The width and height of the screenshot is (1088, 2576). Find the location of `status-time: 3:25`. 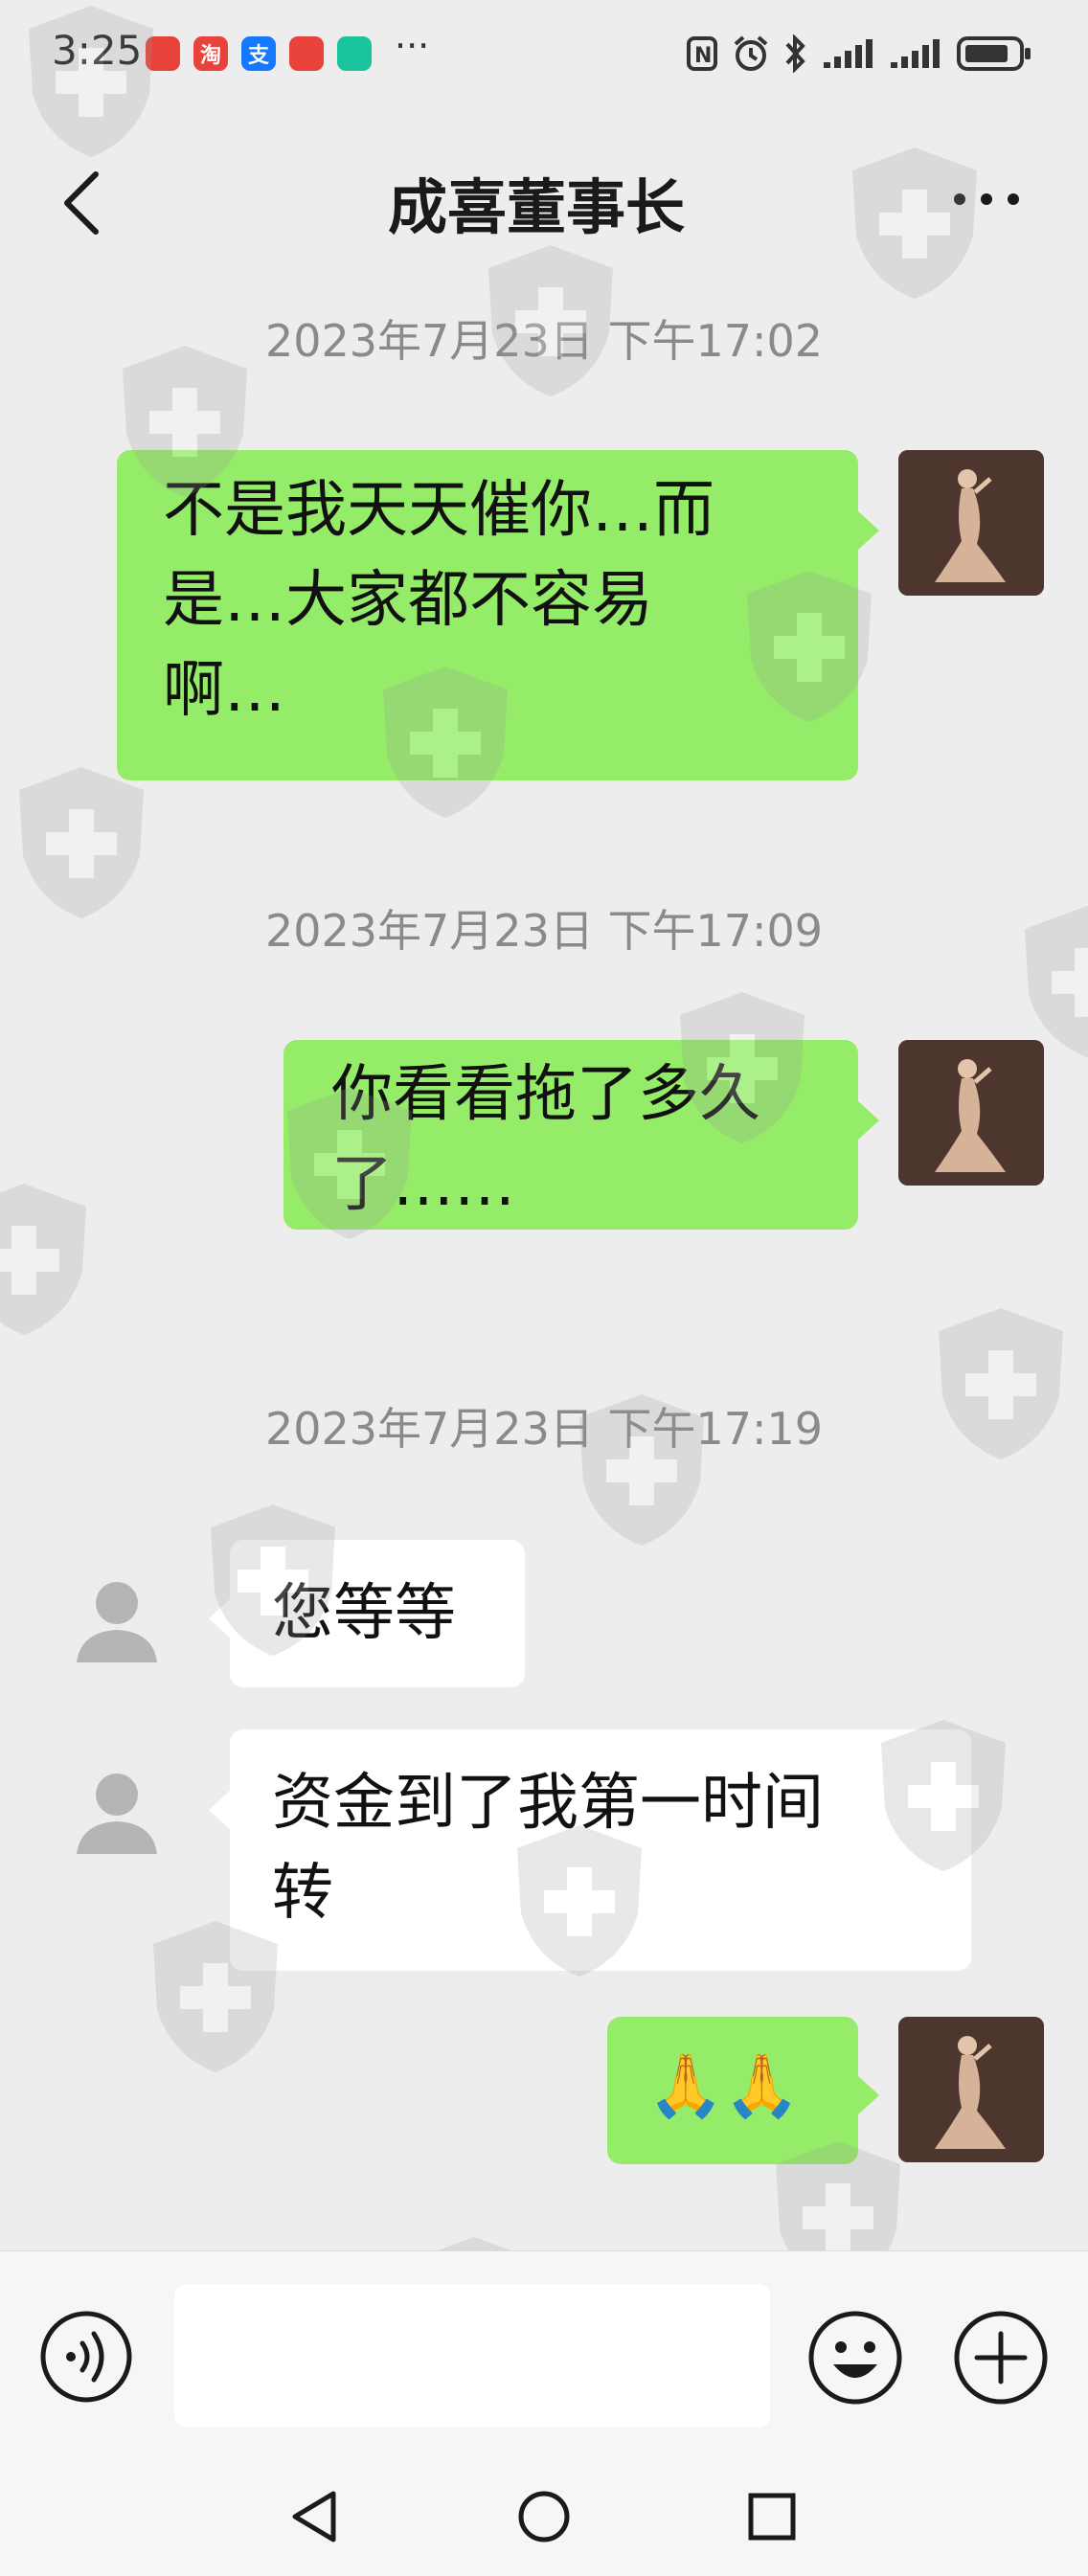

status-time: 3:25 is located at coordinates (97, 50).